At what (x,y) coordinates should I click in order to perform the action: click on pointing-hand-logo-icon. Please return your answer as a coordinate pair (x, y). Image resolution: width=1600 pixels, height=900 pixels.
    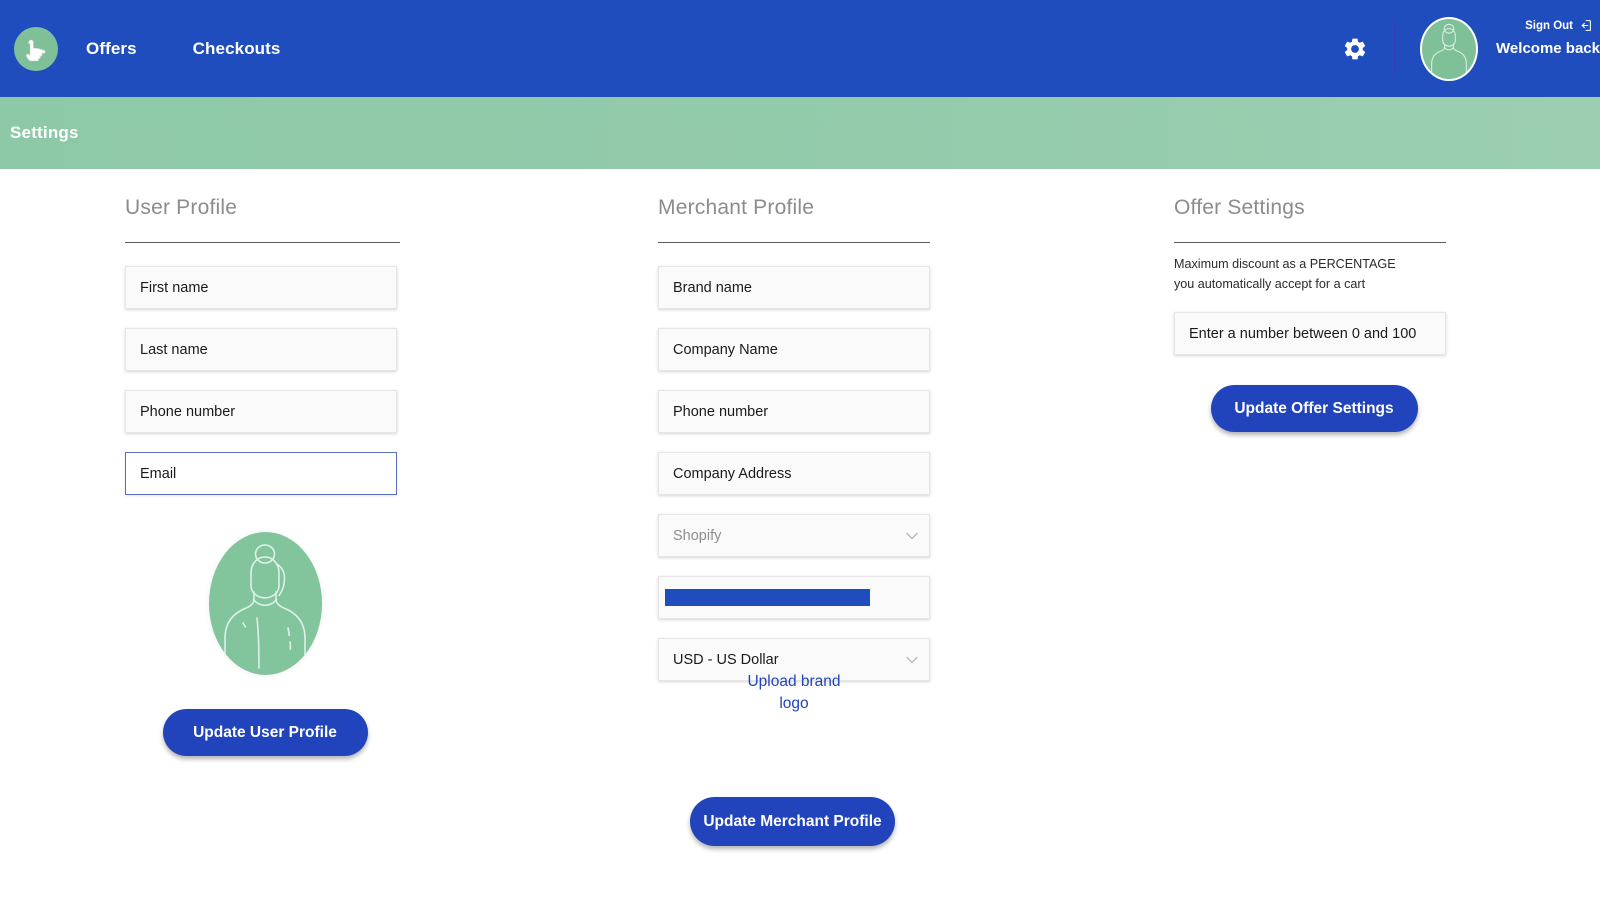
    Looking at the image, I should click on (36, 50).